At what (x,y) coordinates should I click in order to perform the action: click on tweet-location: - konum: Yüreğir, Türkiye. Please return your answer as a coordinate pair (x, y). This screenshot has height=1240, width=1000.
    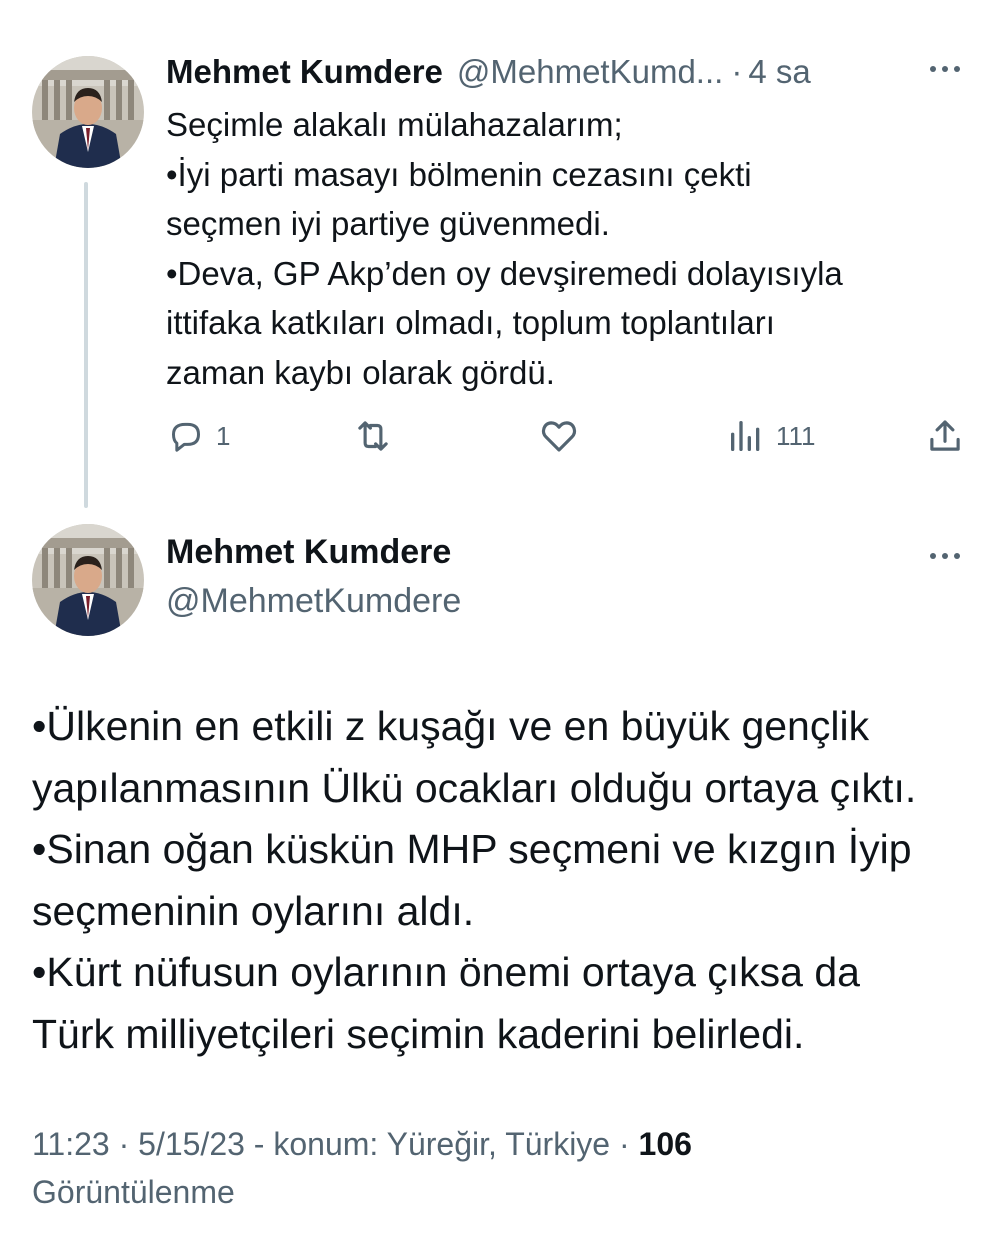
    Looking at the image, I should click on (427, 1144).